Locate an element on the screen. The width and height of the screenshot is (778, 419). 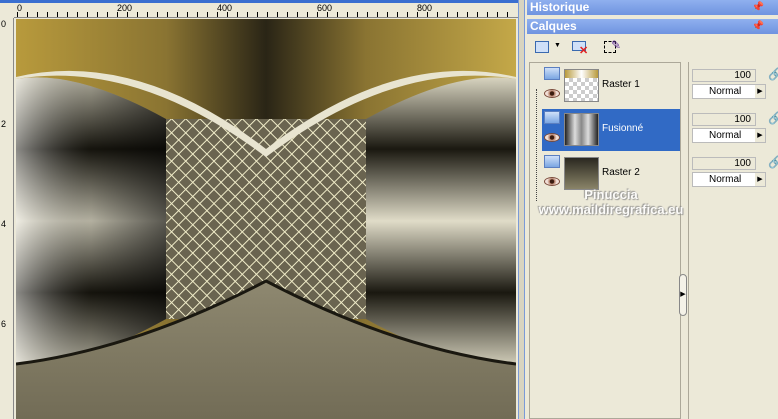
edit-selection-icon: ✎ is located at coordinates (612, 48).